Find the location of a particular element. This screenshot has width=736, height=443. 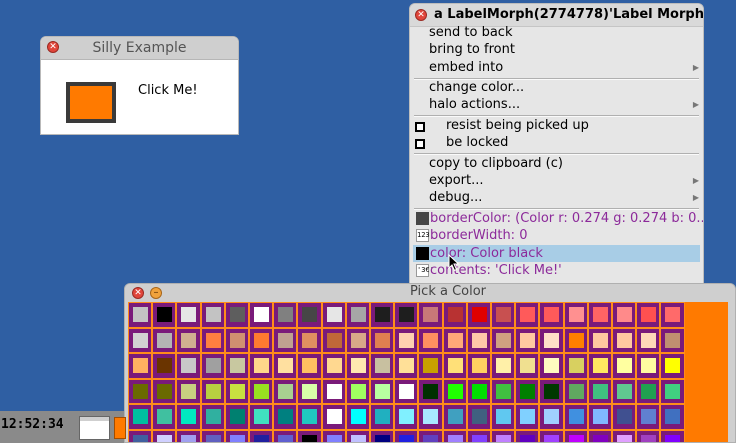

checkbox-icon is located at coordinates (420, 144).